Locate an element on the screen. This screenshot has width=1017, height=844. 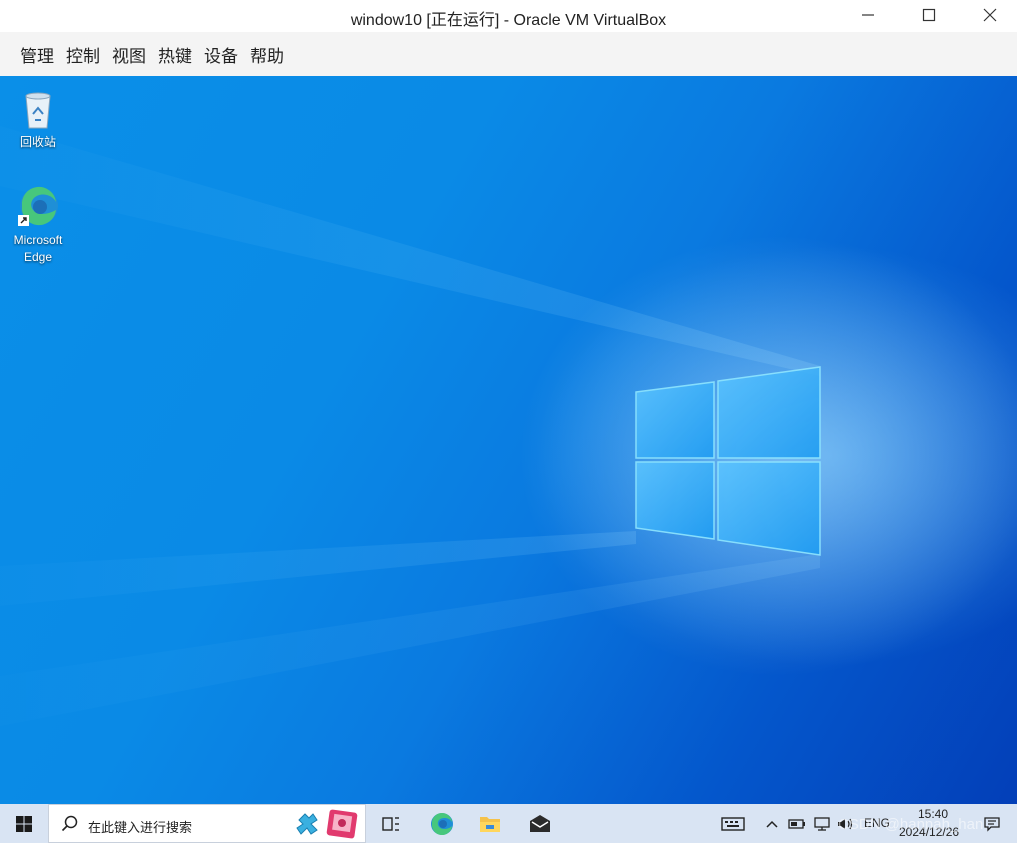
start-button is located at coordinates (24, 823).